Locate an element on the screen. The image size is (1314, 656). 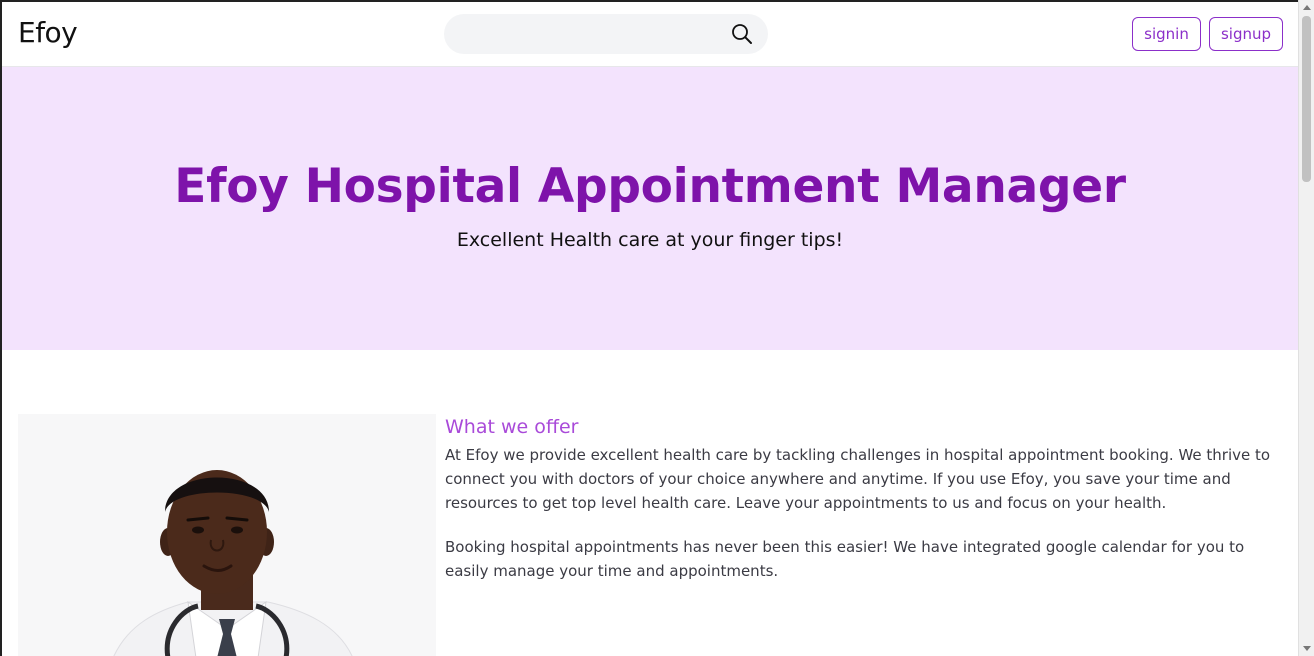
search-button is located at coordinates (742, 34).